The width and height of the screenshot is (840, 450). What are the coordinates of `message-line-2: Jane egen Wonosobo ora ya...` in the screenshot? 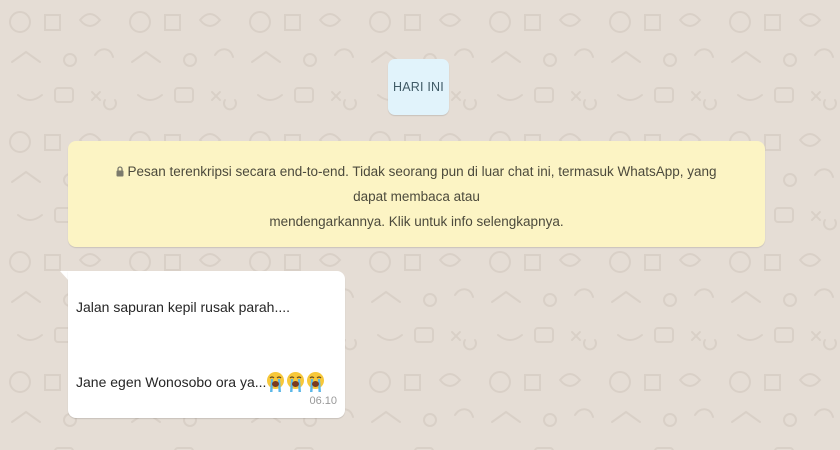 It's located at (200, 382).